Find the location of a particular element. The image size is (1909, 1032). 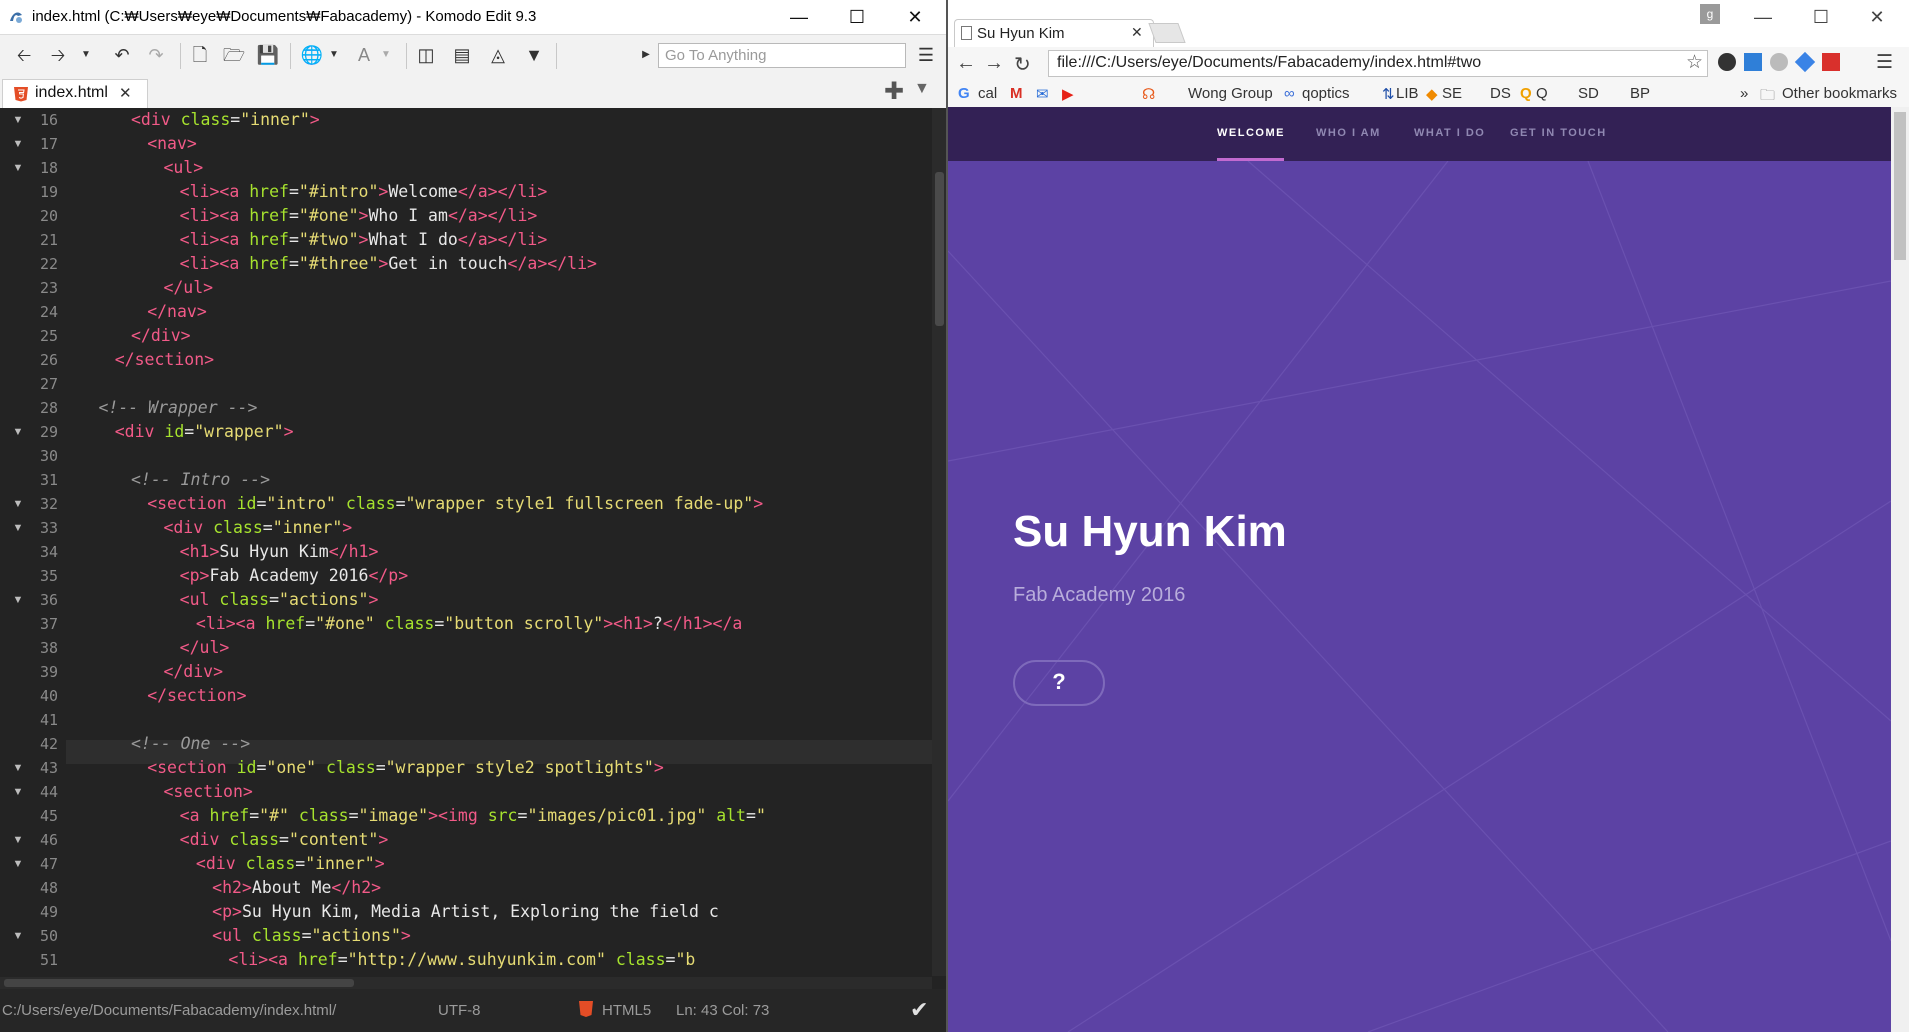

line-number: 27 is located at coordinates (48, 384).